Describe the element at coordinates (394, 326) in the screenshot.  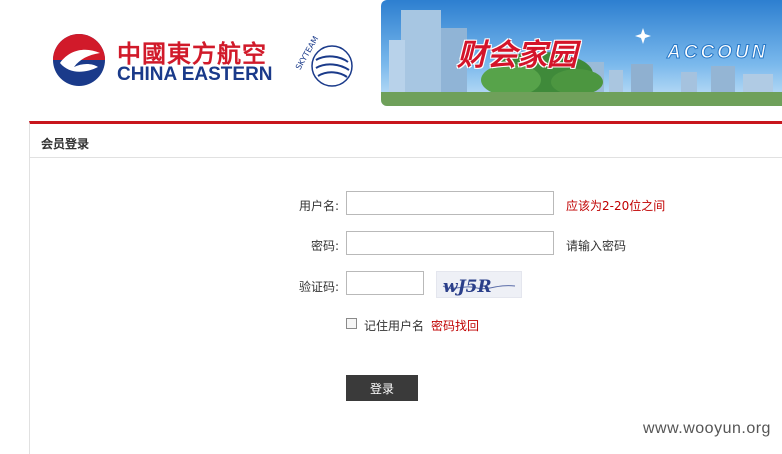
I see `remember-label: 记住用户名` at that location.